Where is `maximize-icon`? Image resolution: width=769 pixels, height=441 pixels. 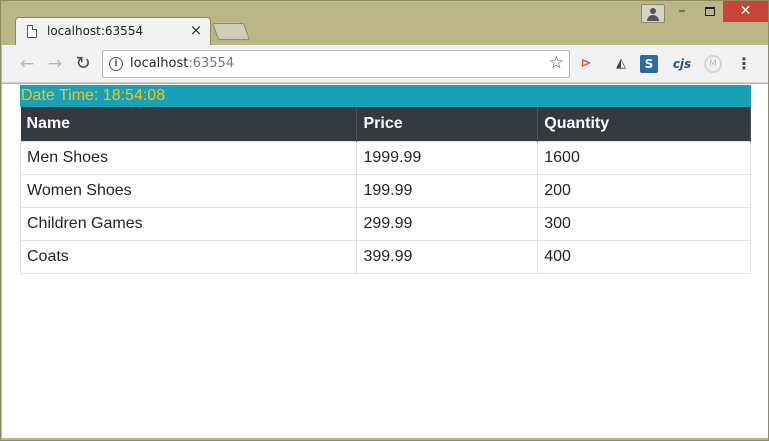
maximize-icon is located at coordinates (709, 11).